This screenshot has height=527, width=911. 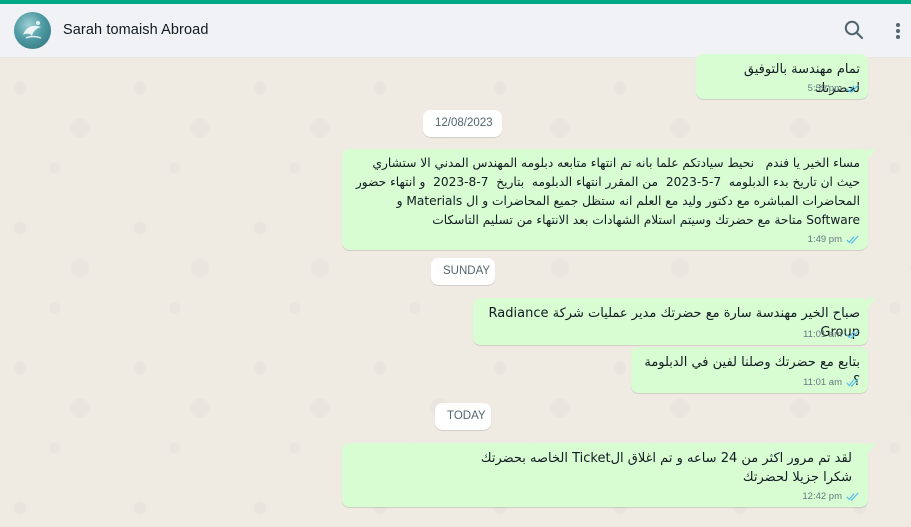 What do you see at coordinates (782, 76) in the screenshot?
I see `message-bubble-outgoing: تمام مهندسة بالتوفيق لحضرتك 5:59 pm` at bounding box center [782, 76].